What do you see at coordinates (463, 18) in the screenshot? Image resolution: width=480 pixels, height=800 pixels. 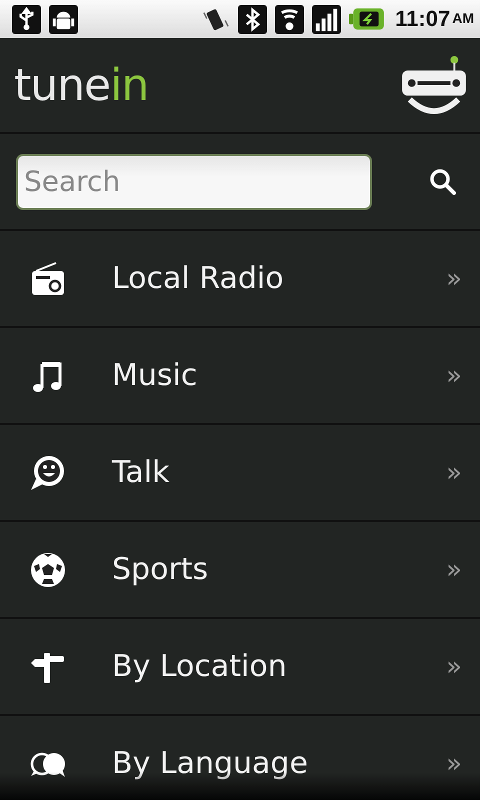 I see `clock-period: AM` at bounding box center [463, 18].